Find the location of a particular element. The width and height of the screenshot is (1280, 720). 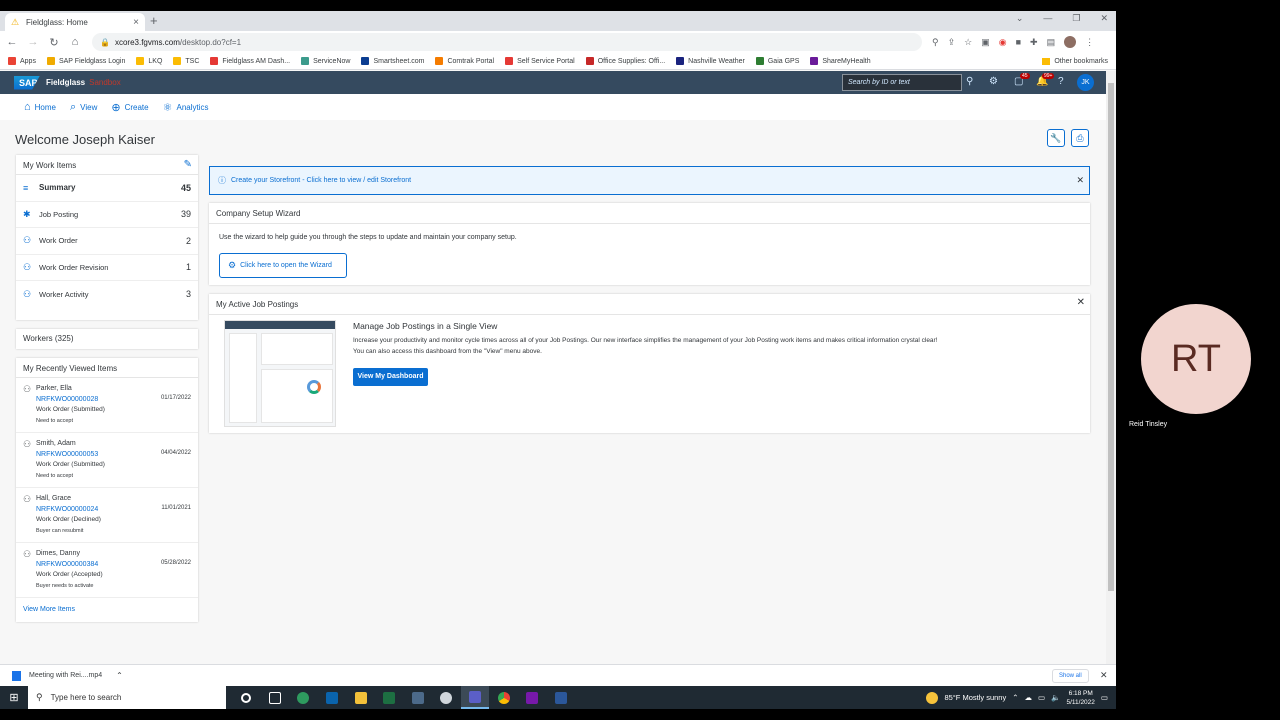

work-item-work-order-revision: ⚇ Work Order Revision 1 is located at coordinates (107, 268).